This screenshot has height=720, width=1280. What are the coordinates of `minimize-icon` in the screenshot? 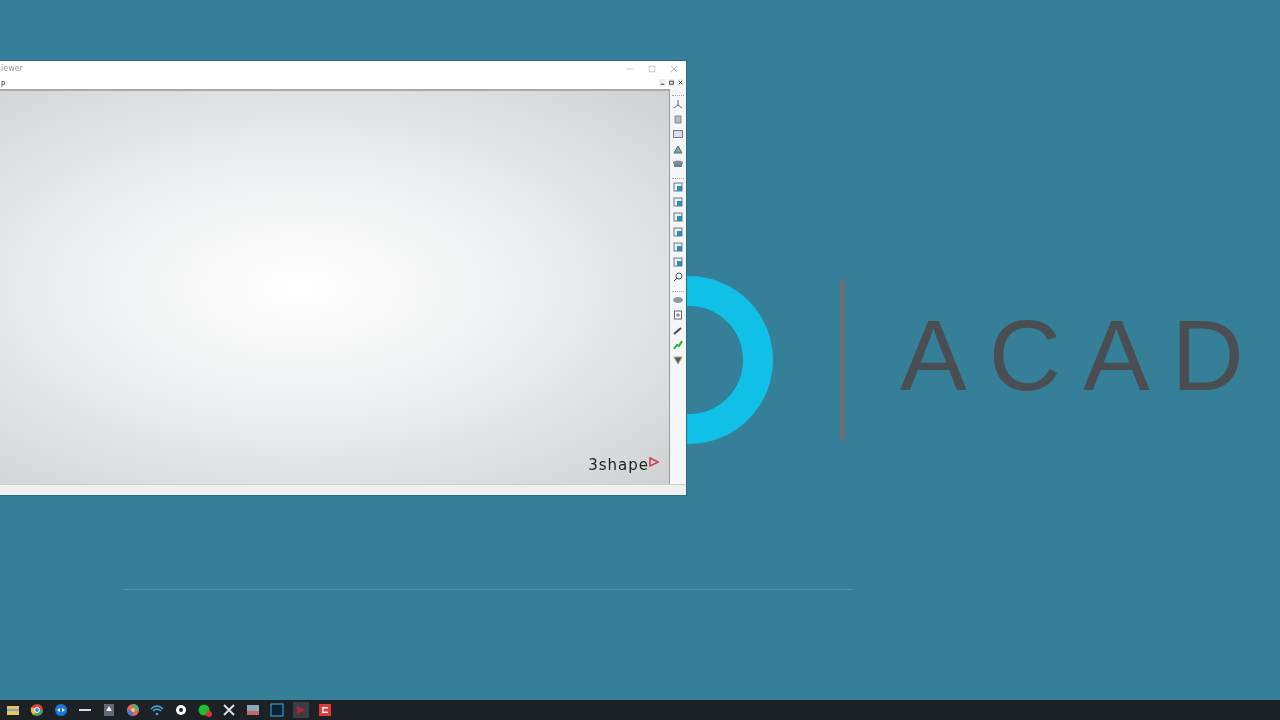 It's located at (662, 82).